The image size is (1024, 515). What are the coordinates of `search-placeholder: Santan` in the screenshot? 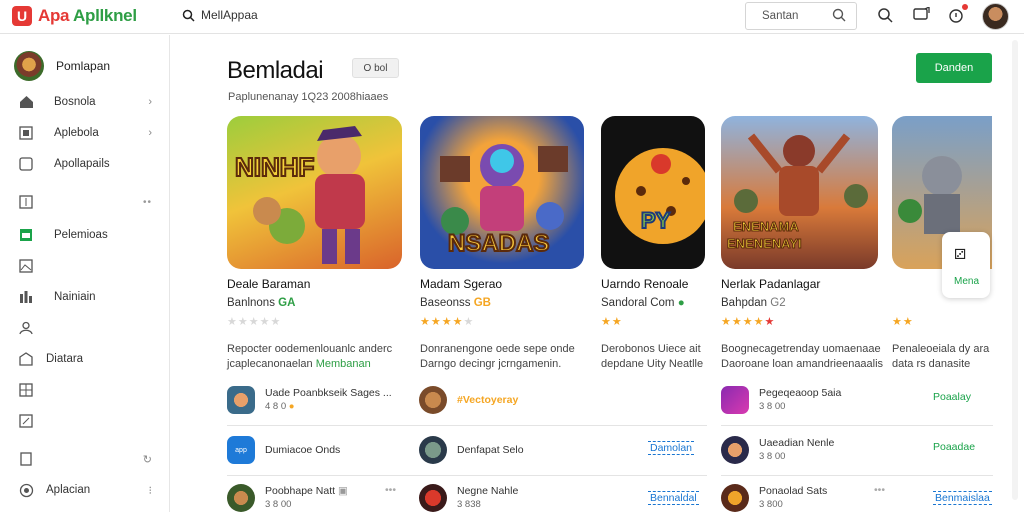 It's located at (780, 16).